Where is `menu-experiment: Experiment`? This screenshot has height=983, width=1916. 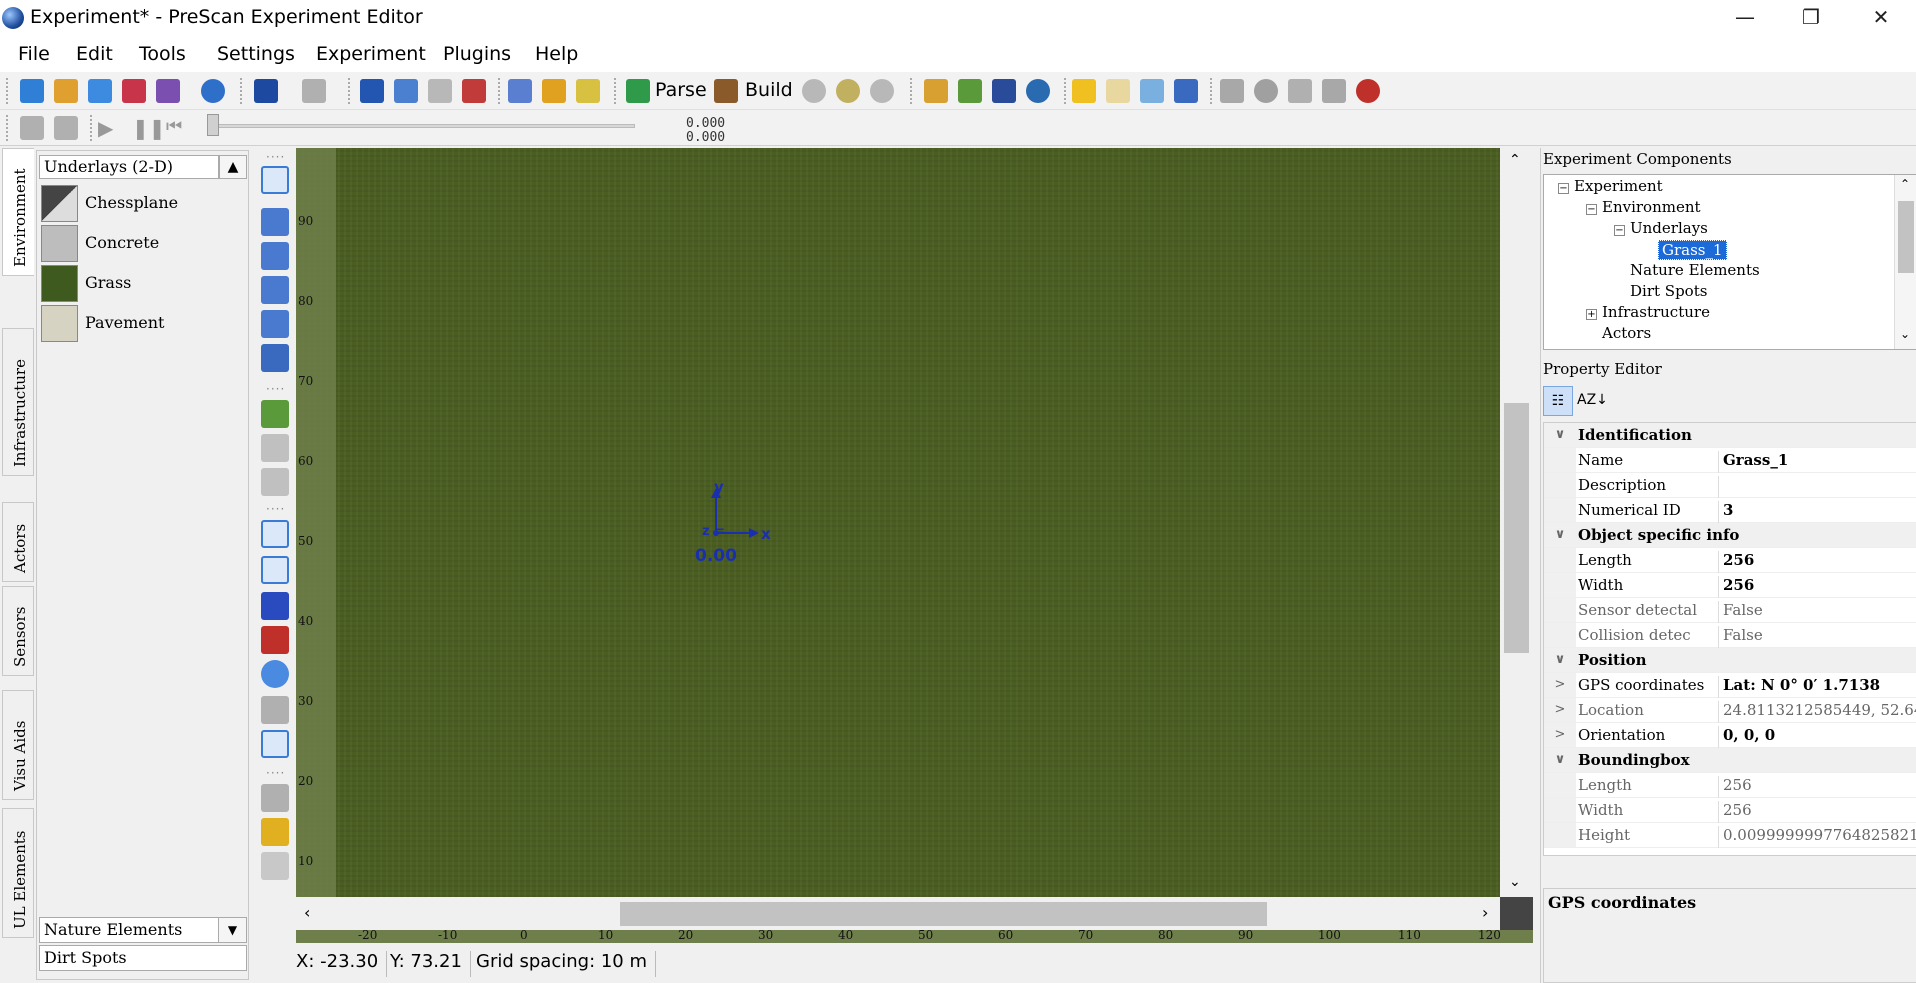
menu-experiment: Experiment is located at coordinates (371, 54).